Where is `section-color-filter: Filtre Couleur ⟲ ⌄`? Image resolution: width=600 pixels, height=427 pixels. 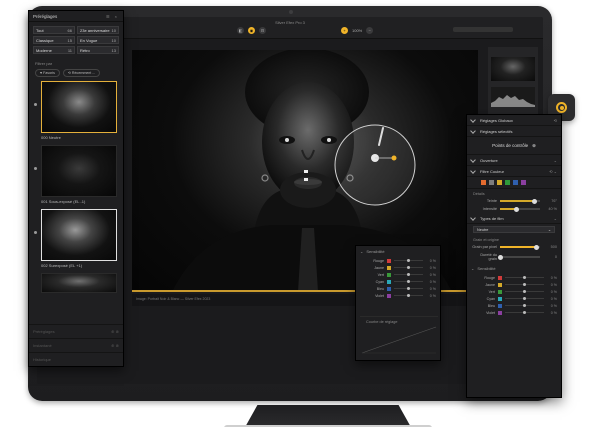
section-color-filter: Filtre Couleur ⟲ ⌄ is located at coordinates (514, 171).